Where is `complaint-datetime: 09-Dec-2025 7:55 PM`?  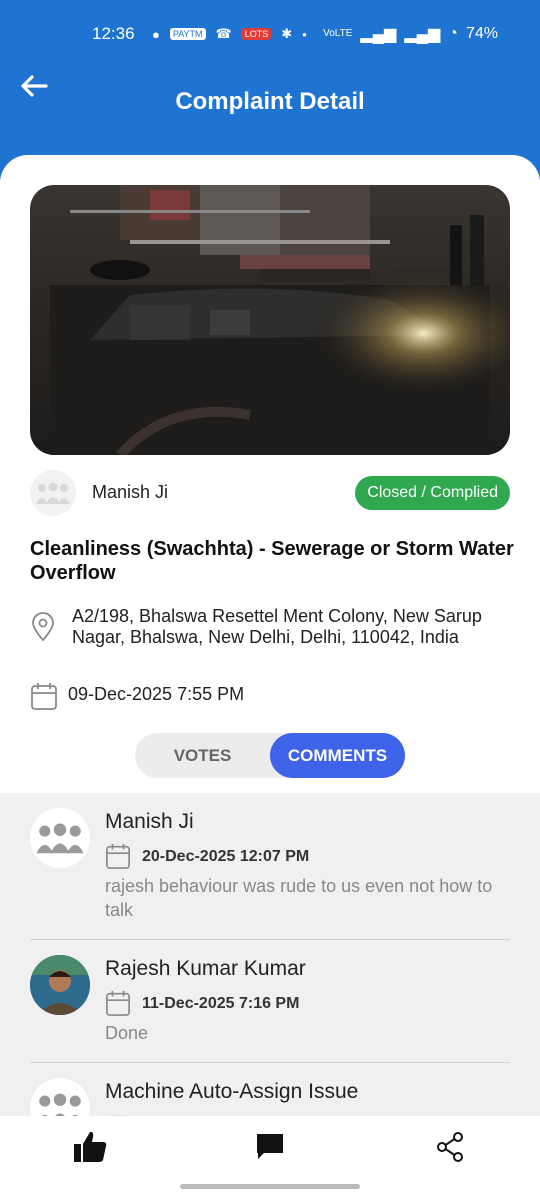
complaint-datetime: 09-Dec-2025 7:55 PM is located at coordinates (156, 694).